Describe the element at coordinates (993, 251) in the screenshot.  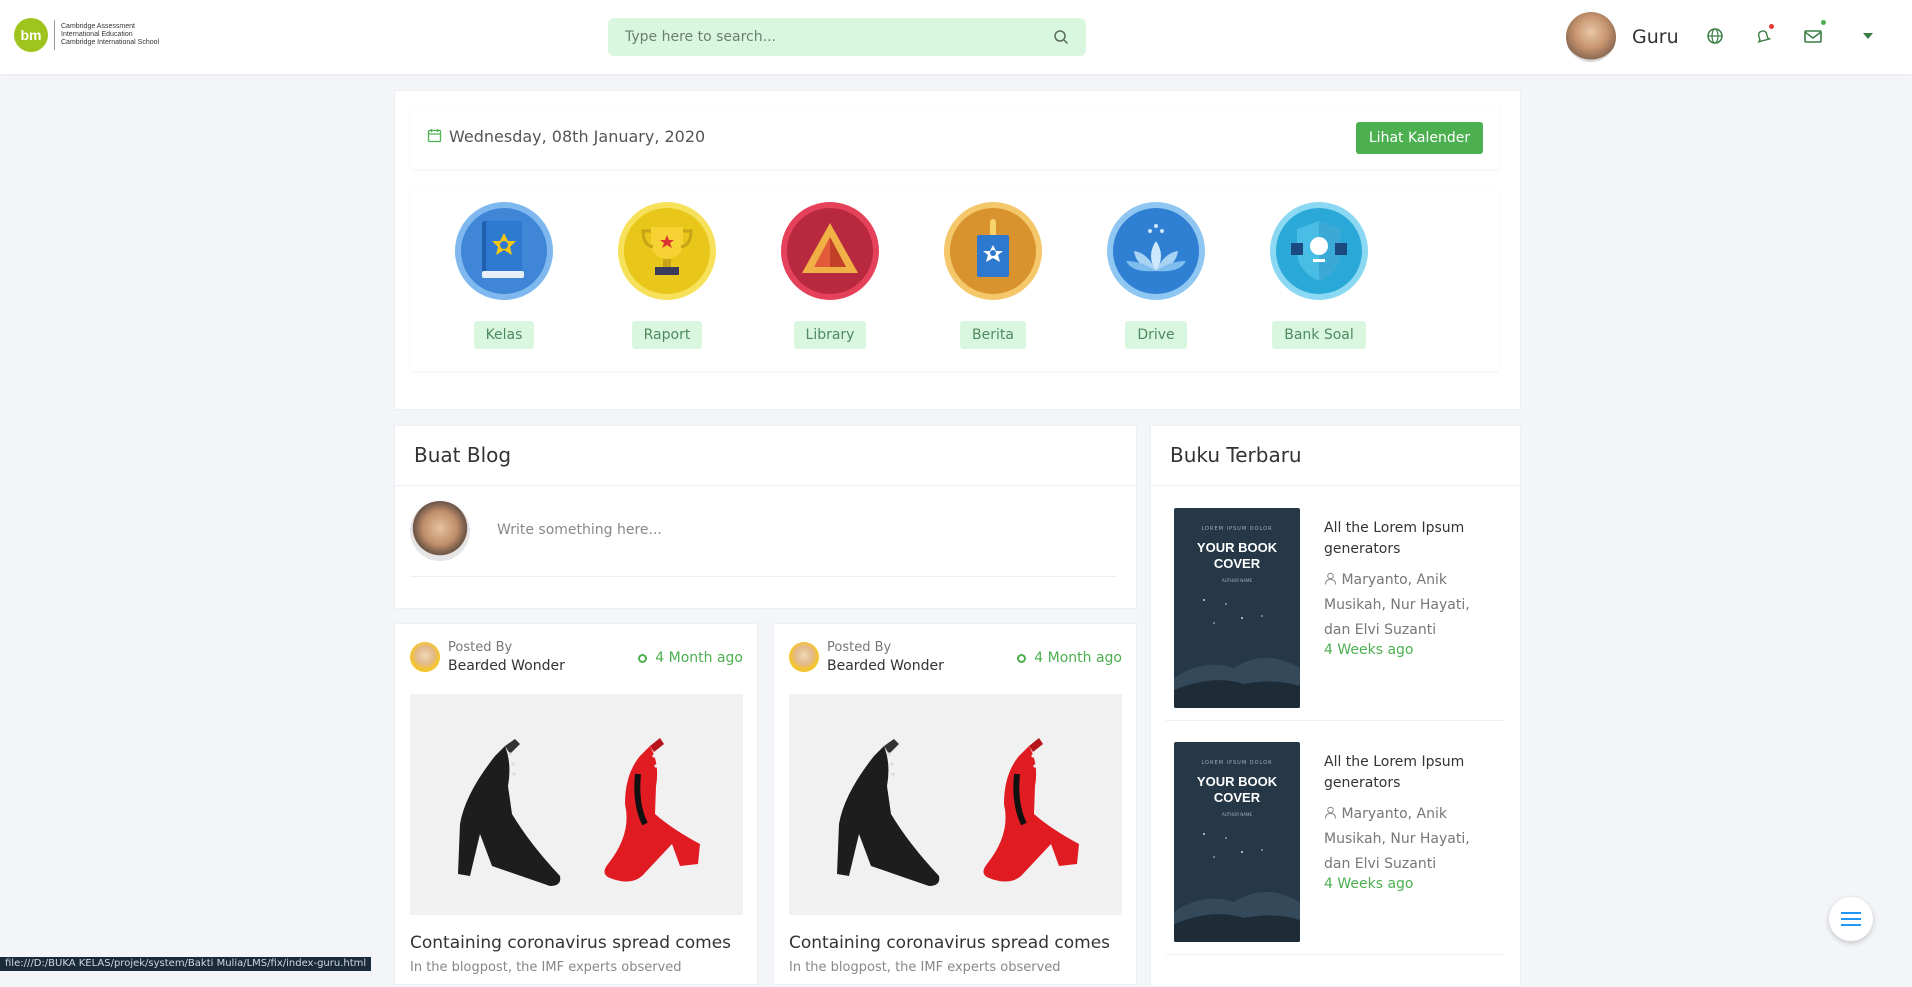
I see `badge-icon` at that location.